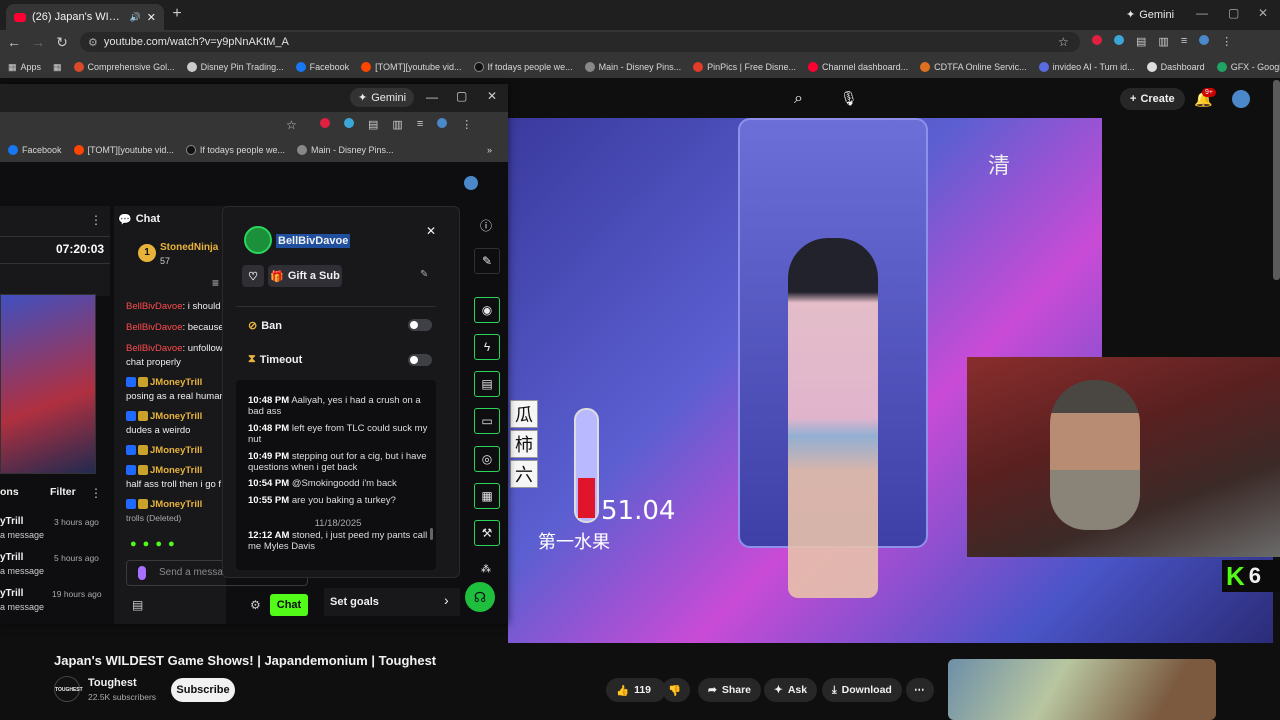  What do you see at coordinates (96, 493) in the screenshot?
I see `list-more-icon: ⋮` at bounding box center [96, 493].